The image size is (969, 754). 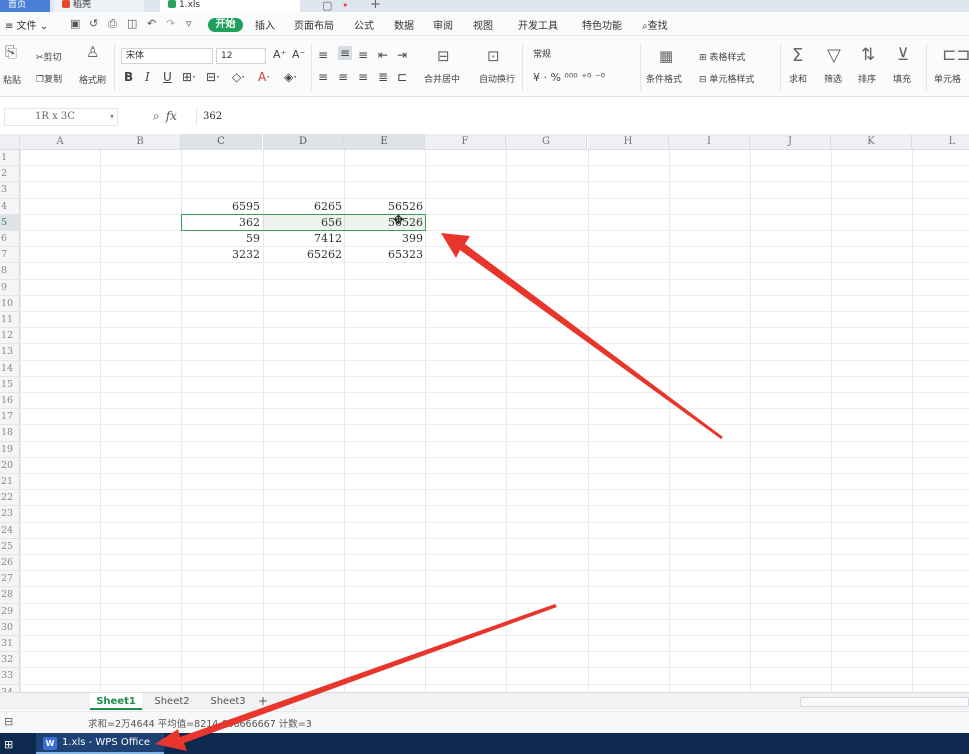 What do you see at coordinates (10, 644) in the screenshot?
I see `row-header-31: 31` at bounding box center [10, 644].